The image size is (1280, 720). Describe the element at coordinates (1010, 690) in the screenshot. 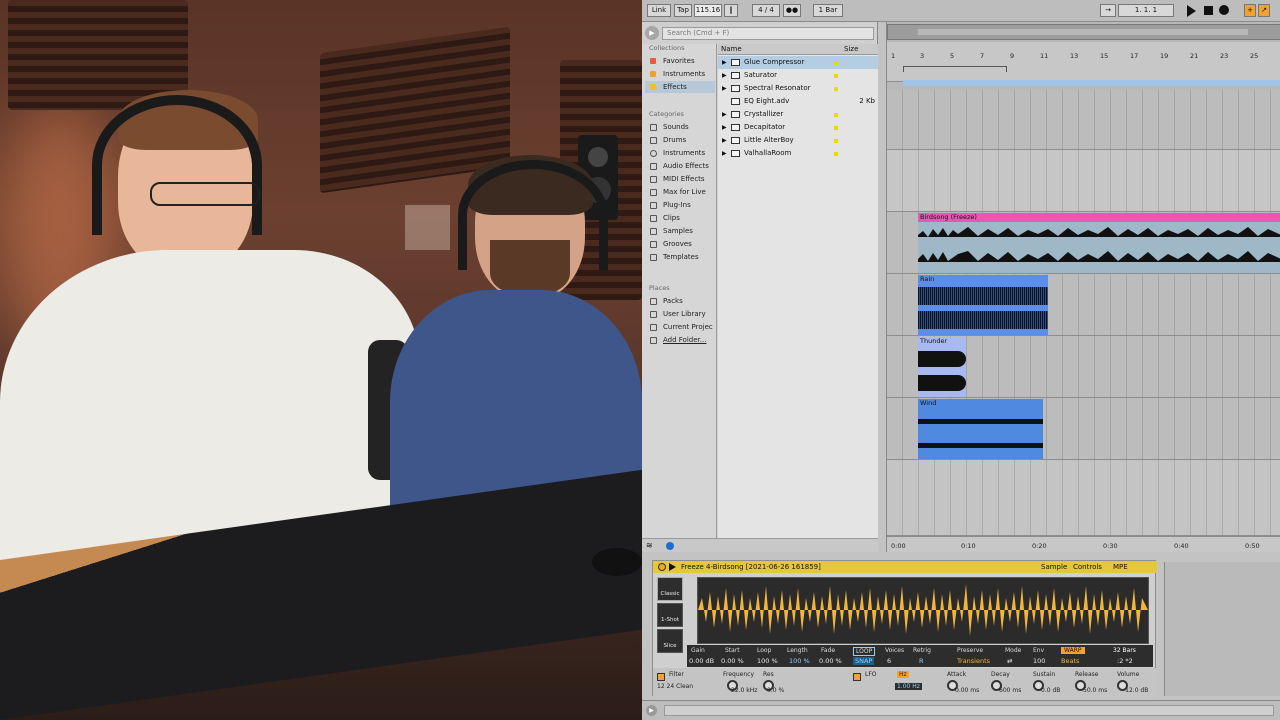

I see `decay-value: 600 ms` at that location.